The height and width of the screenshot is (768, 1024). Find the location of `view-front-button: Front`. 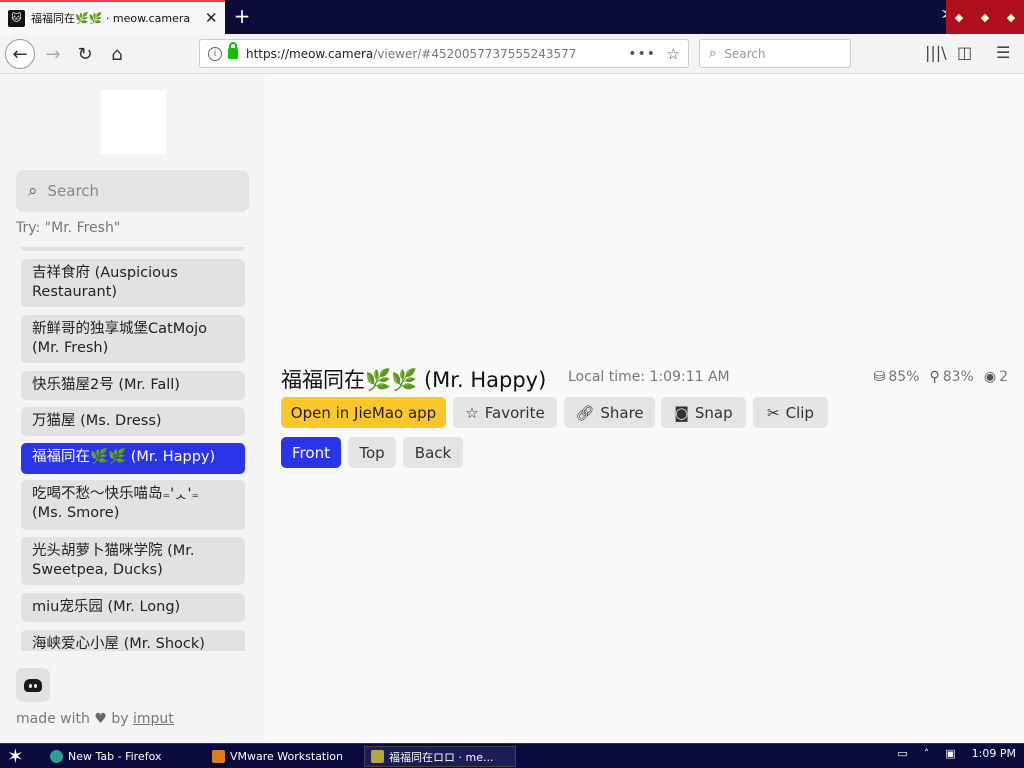

view-front-button: Front is located at coordinates (311, 452).